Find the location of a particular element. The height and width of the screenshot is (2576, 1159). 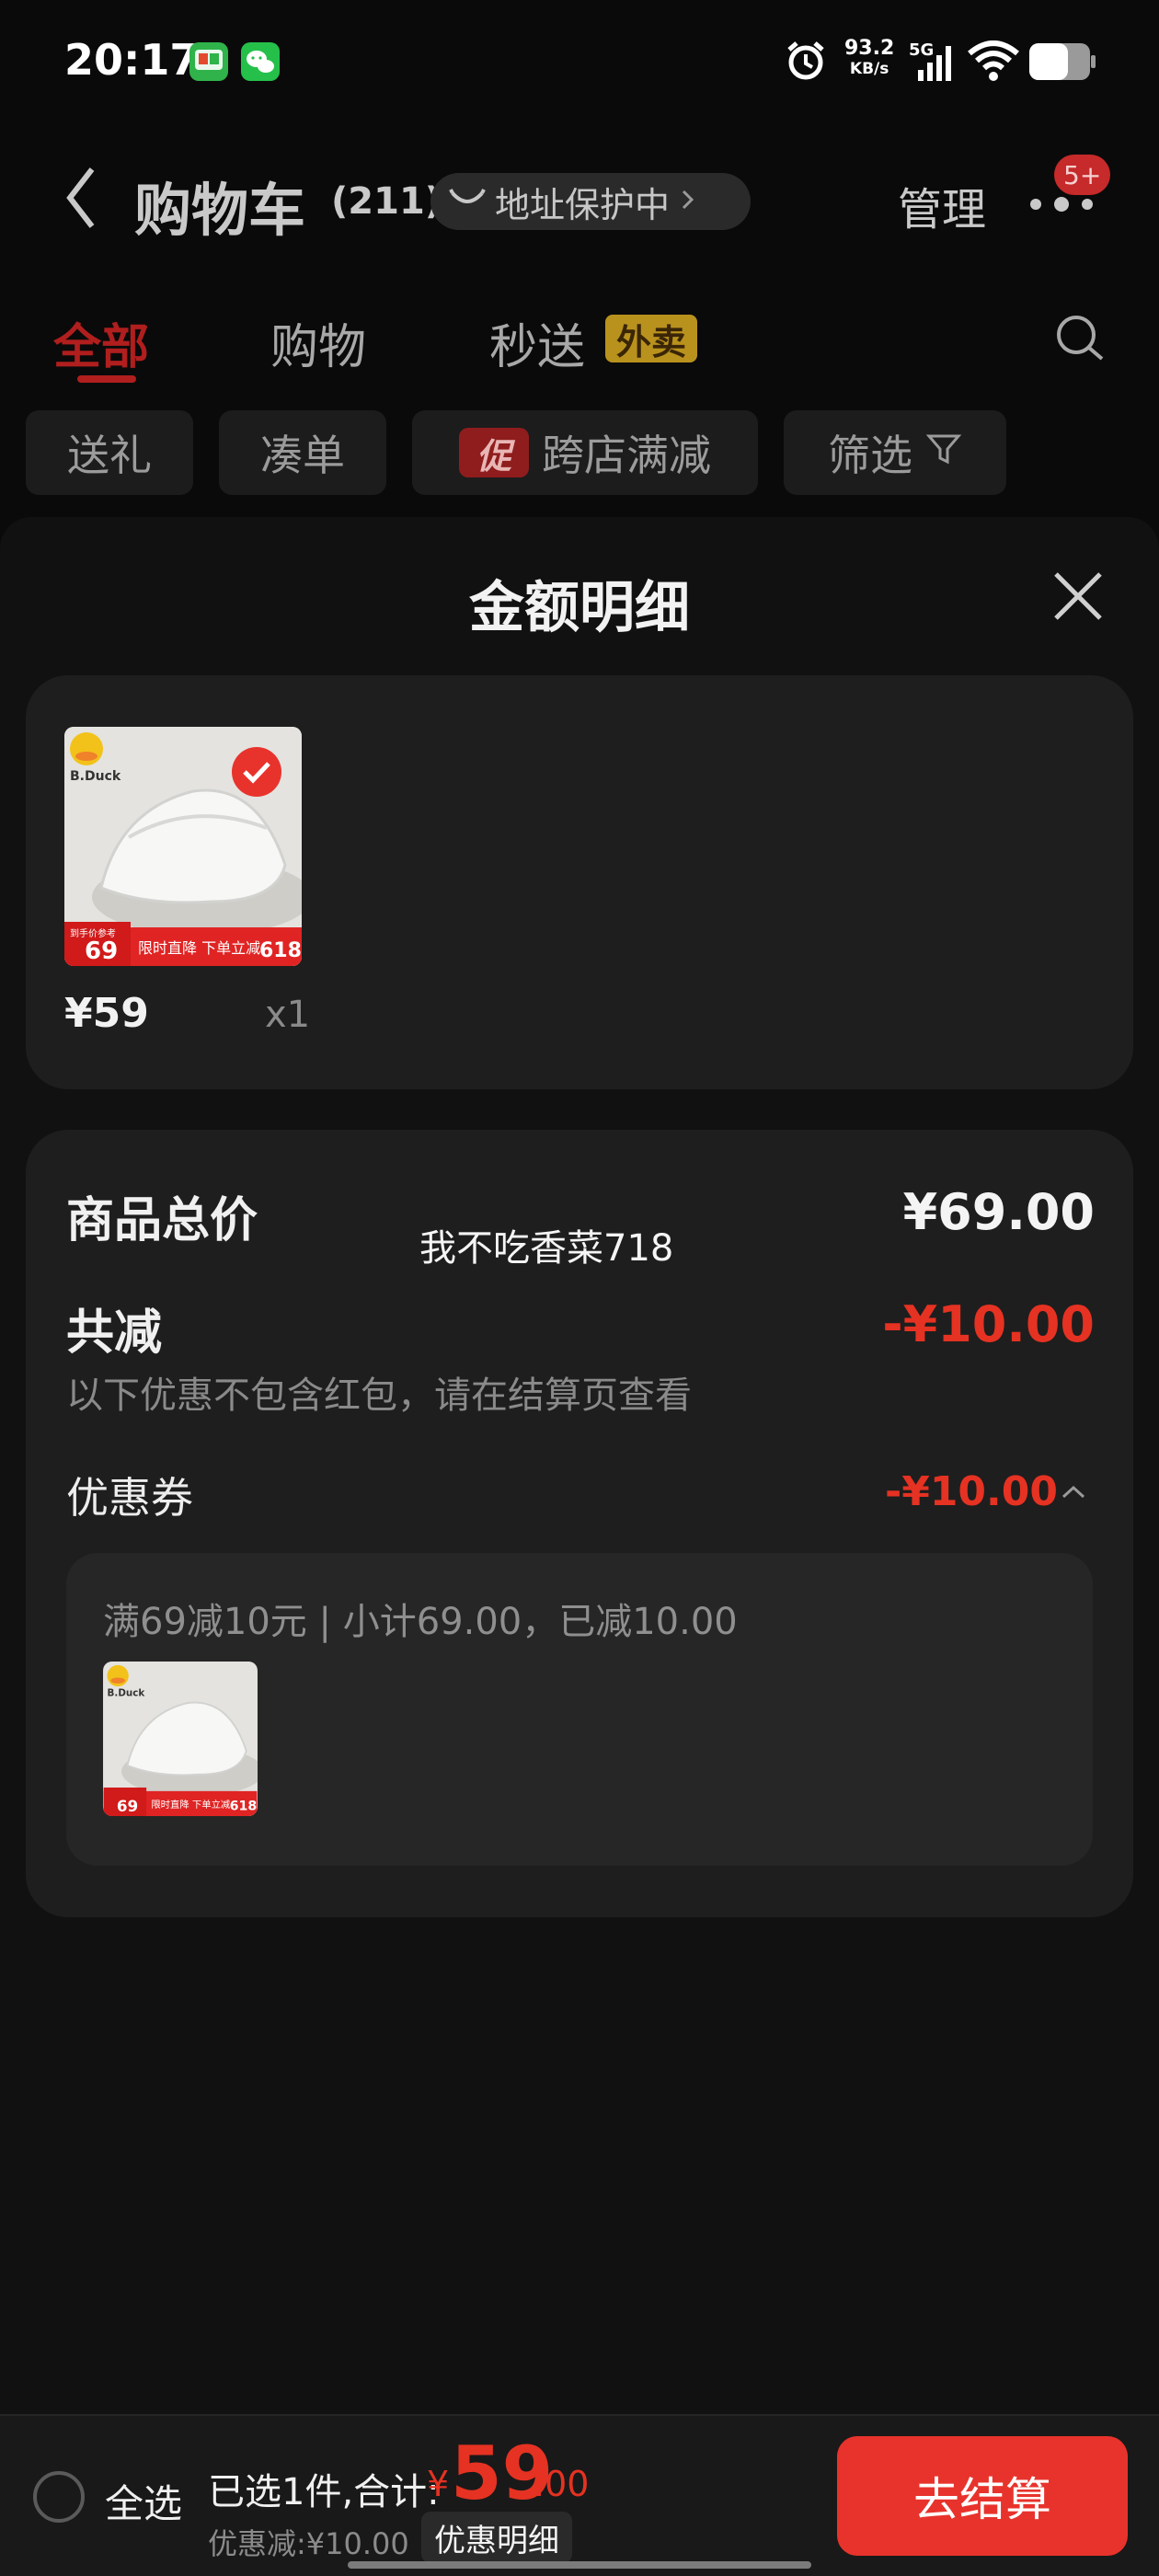

tab-miaosong: 秒送 is located at coordinates (537, 342).